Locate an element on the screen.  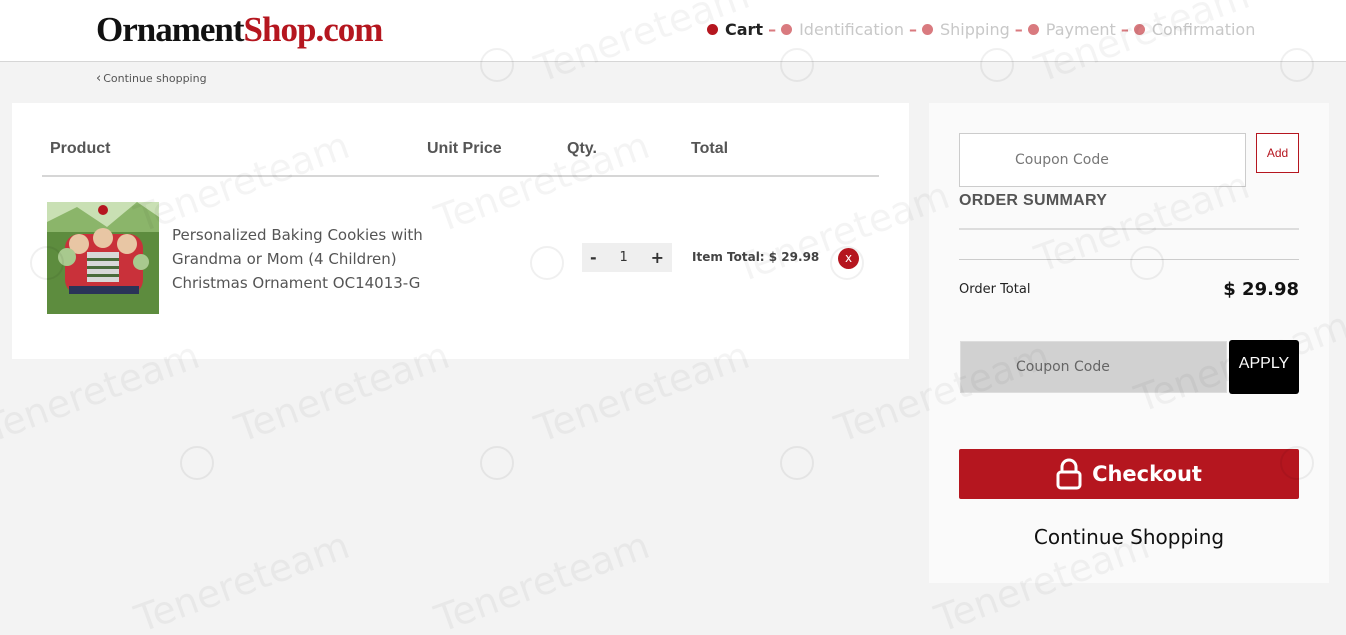
checkout-button-label: Checkout is located at coordinates (1147, 474).